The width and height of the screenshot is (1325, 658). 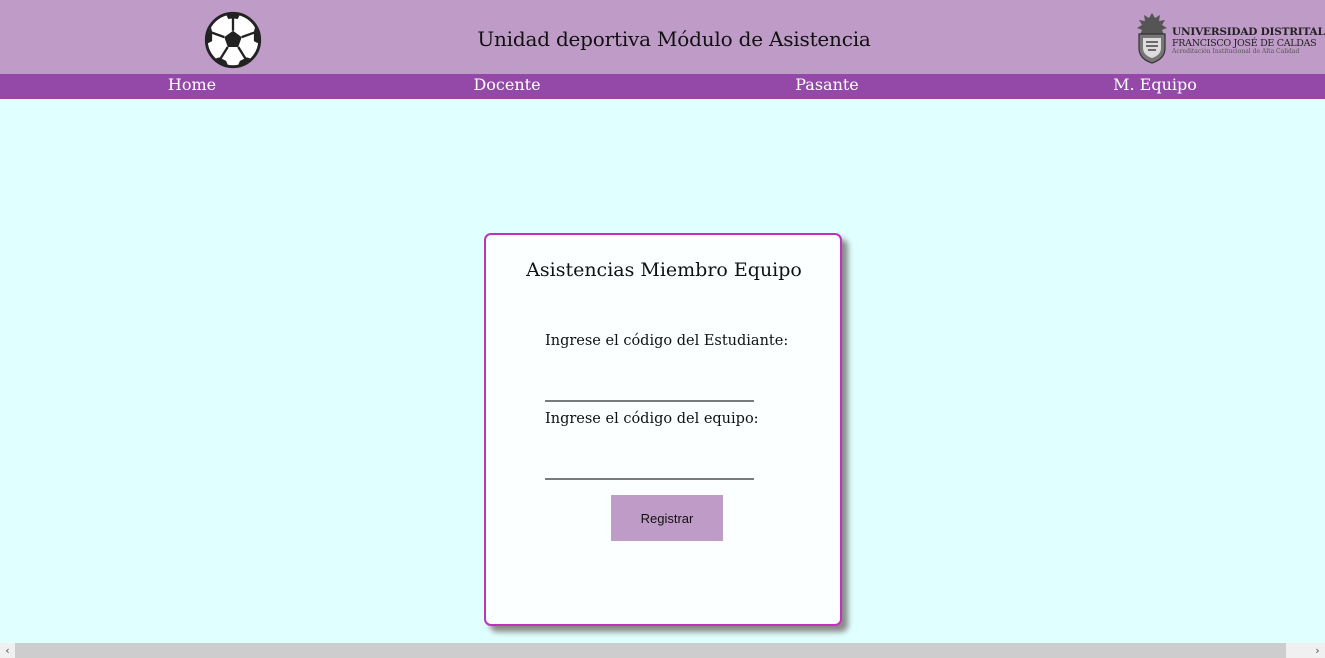 I want to click on nav-home: Home, so click(x=192, y=84).